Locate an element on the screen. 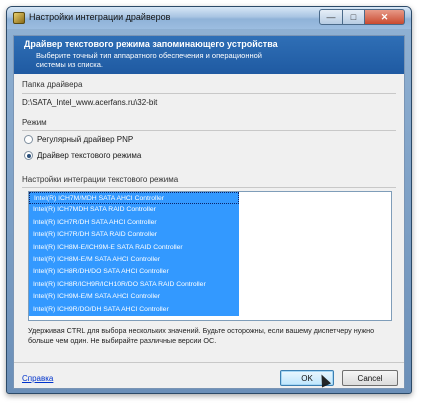  title-bar: Настройки интеграции драйверов — □ ✕ is located at coordinates (209, 18).